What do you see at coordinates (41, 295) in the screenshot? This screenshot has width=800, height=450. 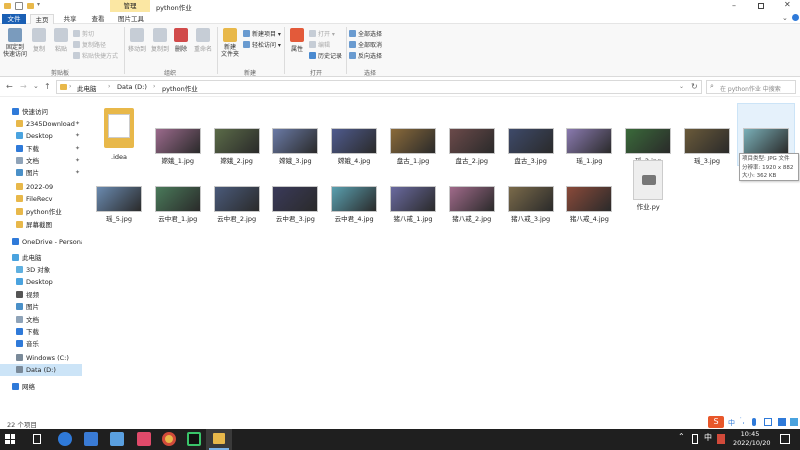 I see `nav-item: 视频` at bounding box center [41, 295].